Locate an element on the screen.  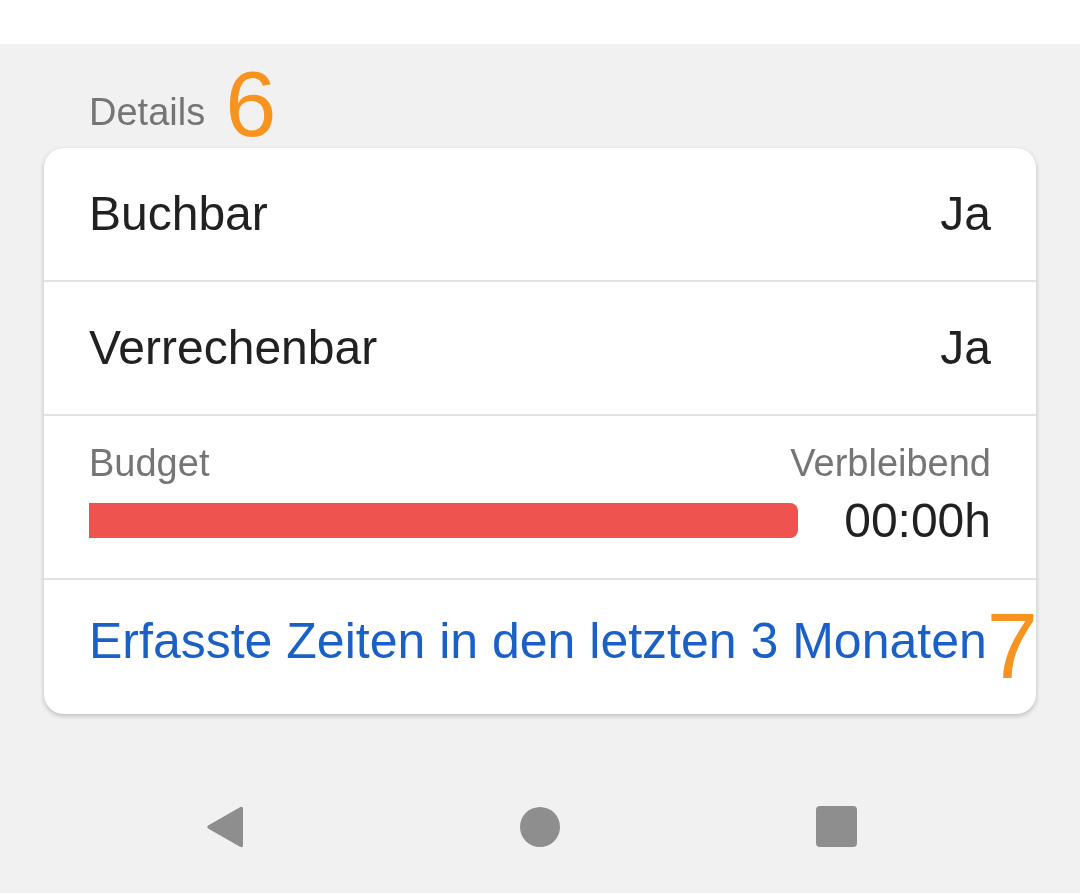
back-icon is located at coordinates (225, 826).